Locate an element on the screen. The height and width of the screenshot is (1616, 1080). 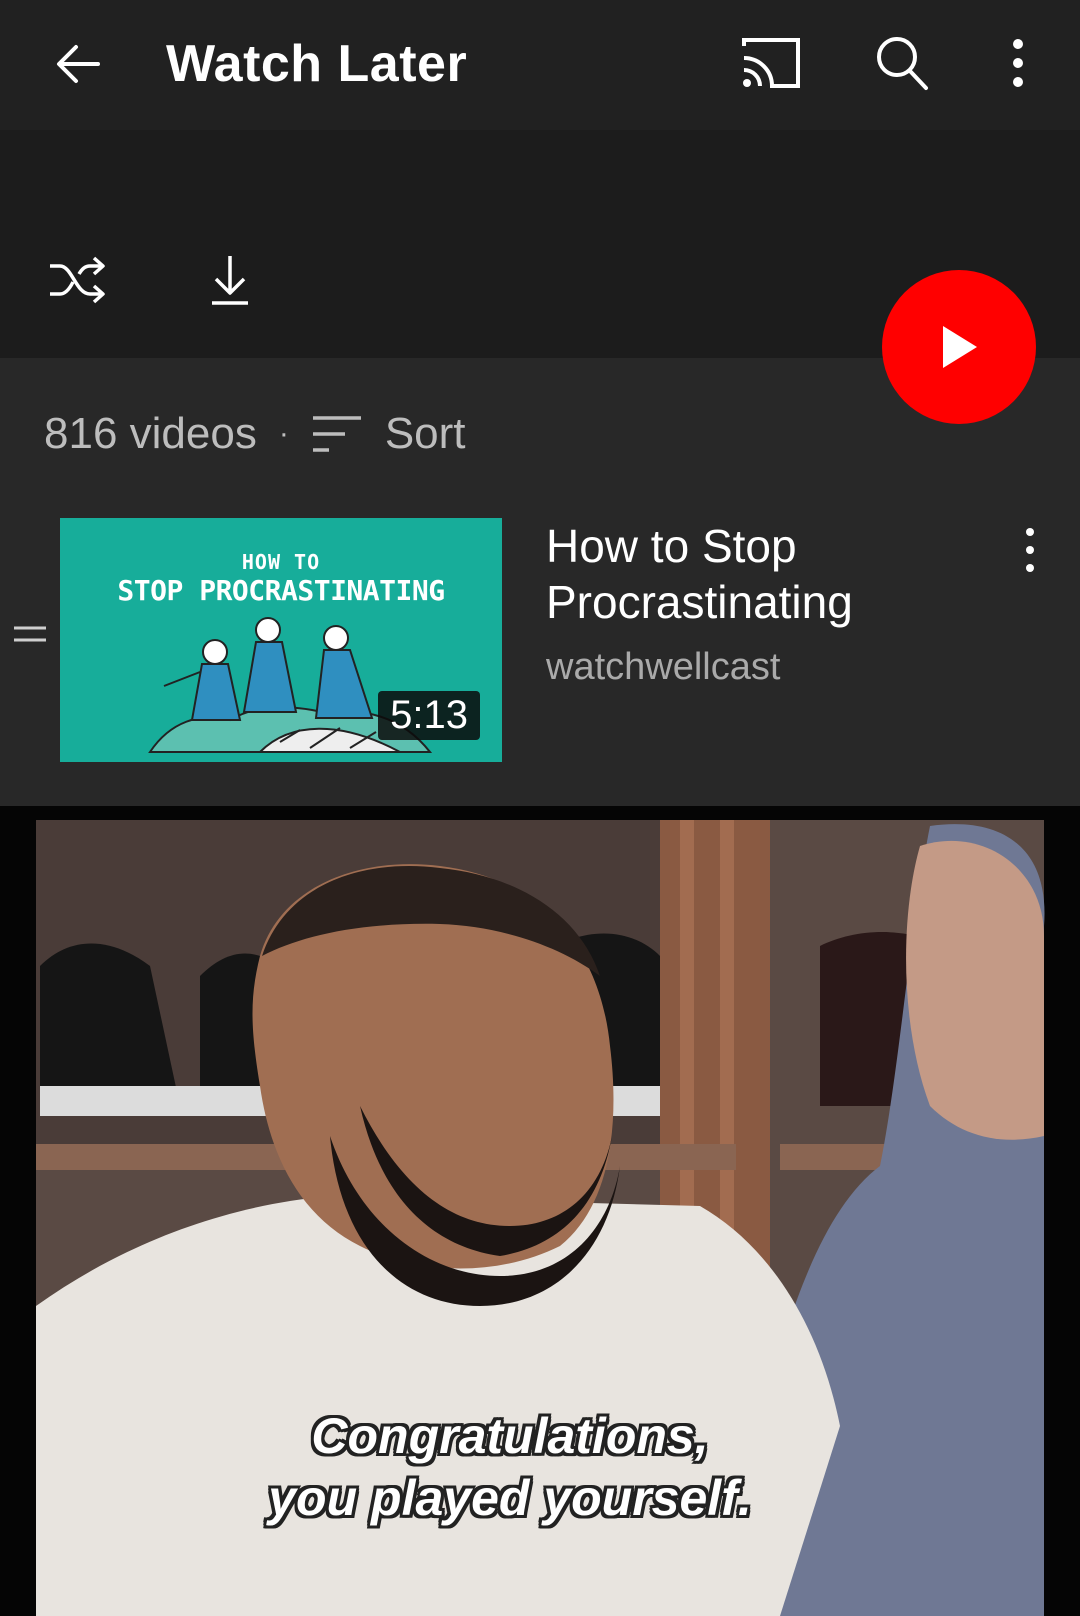
top-app-bar: Watch Later is located at coordinates (540, 65).